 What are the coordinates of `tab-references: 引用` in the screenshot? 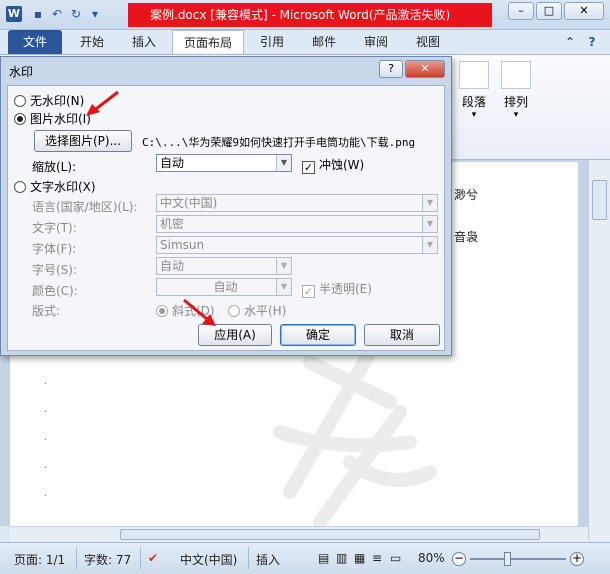 It's located at (272, 42).